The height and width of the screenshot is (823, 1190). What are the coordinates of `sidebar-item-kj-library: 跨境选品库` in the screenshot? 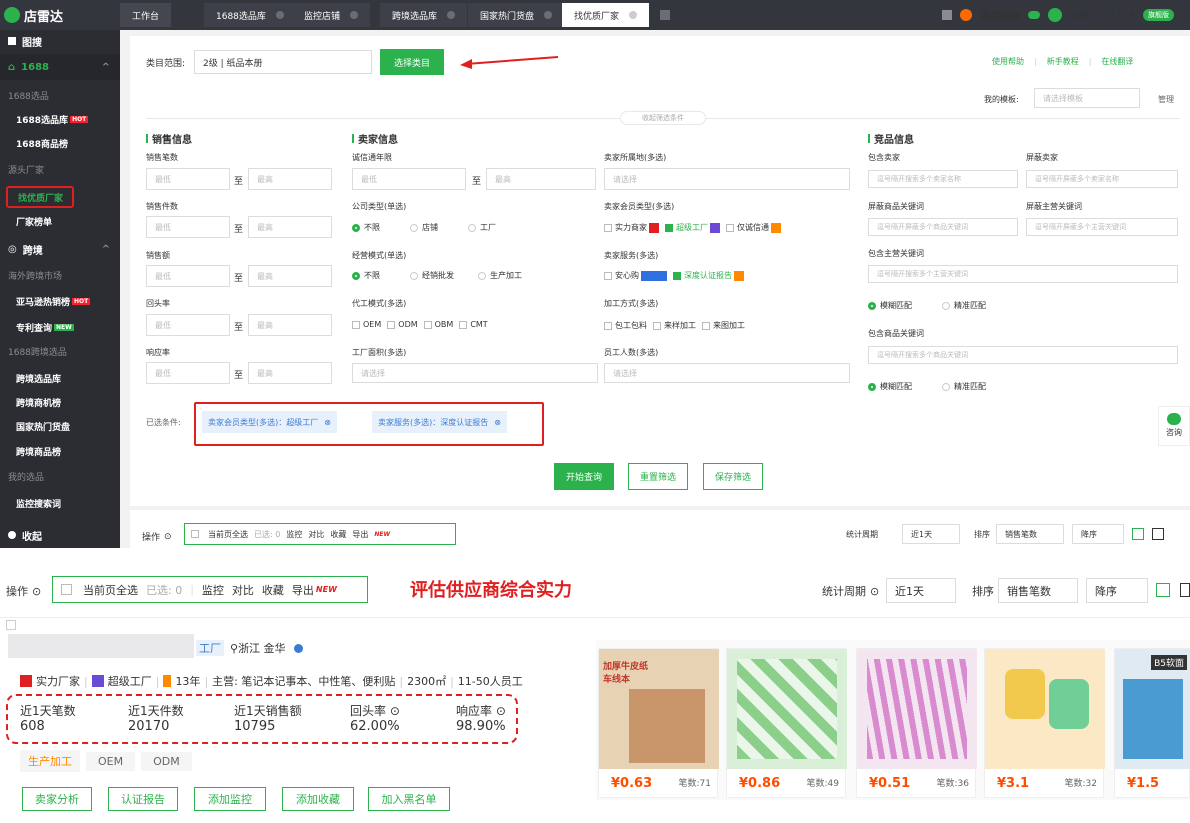 It's located at (60, 378).